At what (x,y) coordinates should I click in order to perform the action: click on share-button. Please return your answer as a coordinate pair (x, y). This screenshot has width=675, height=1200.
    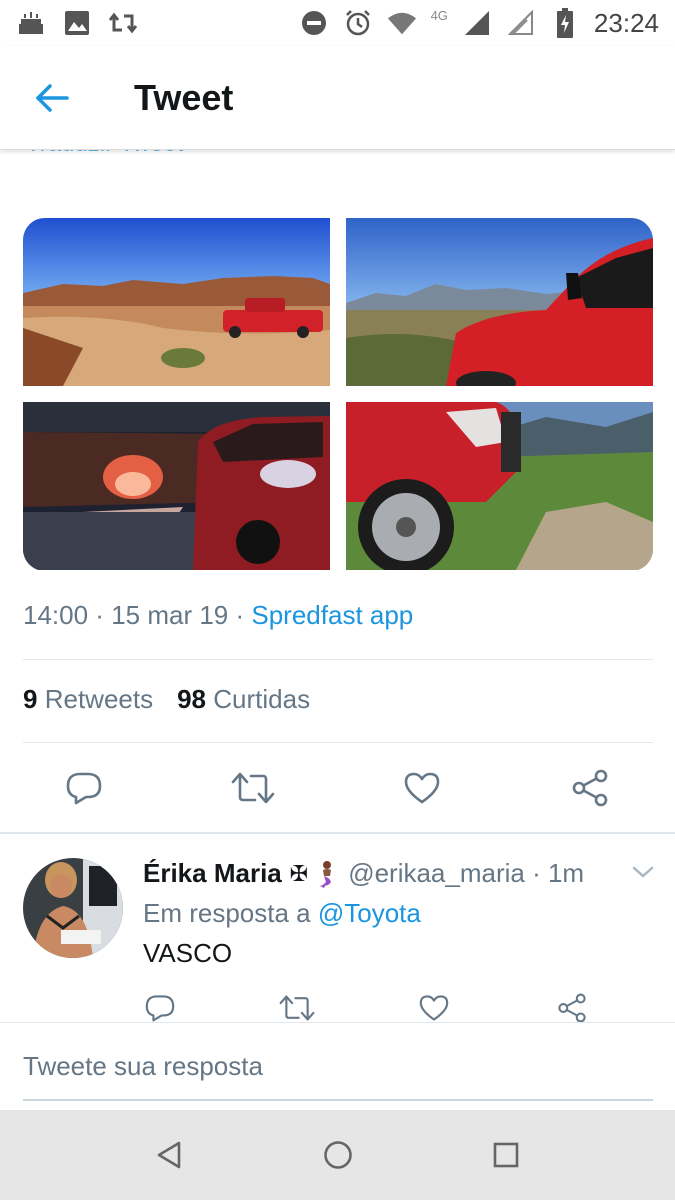
    Looking at the image, I should click on (590, 788).